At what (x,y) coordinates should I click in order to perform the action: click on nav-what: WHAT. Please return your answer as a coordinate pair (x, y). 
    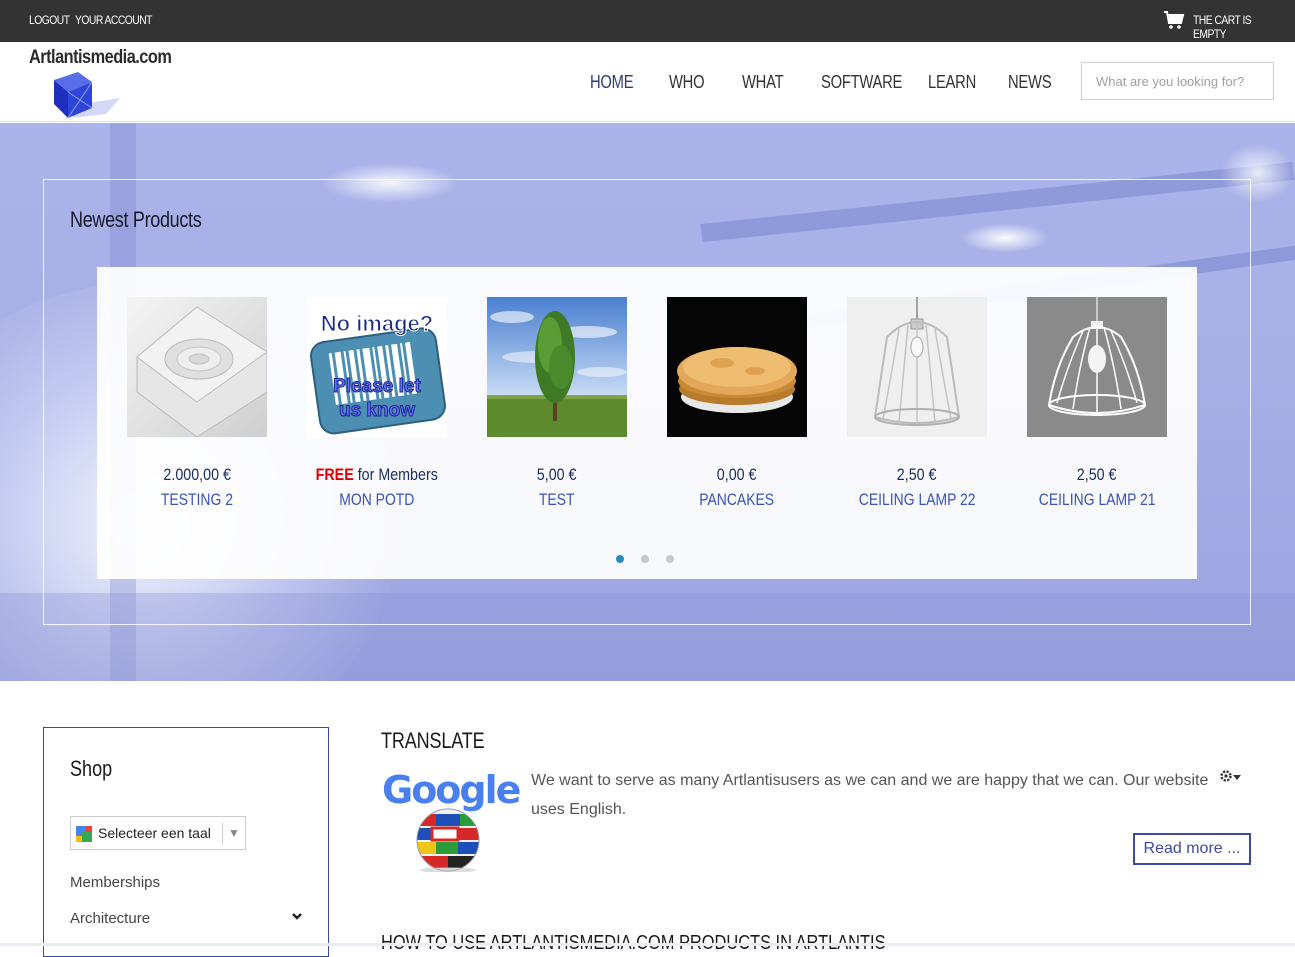
    Looking at the image, I should click on (763, 82).